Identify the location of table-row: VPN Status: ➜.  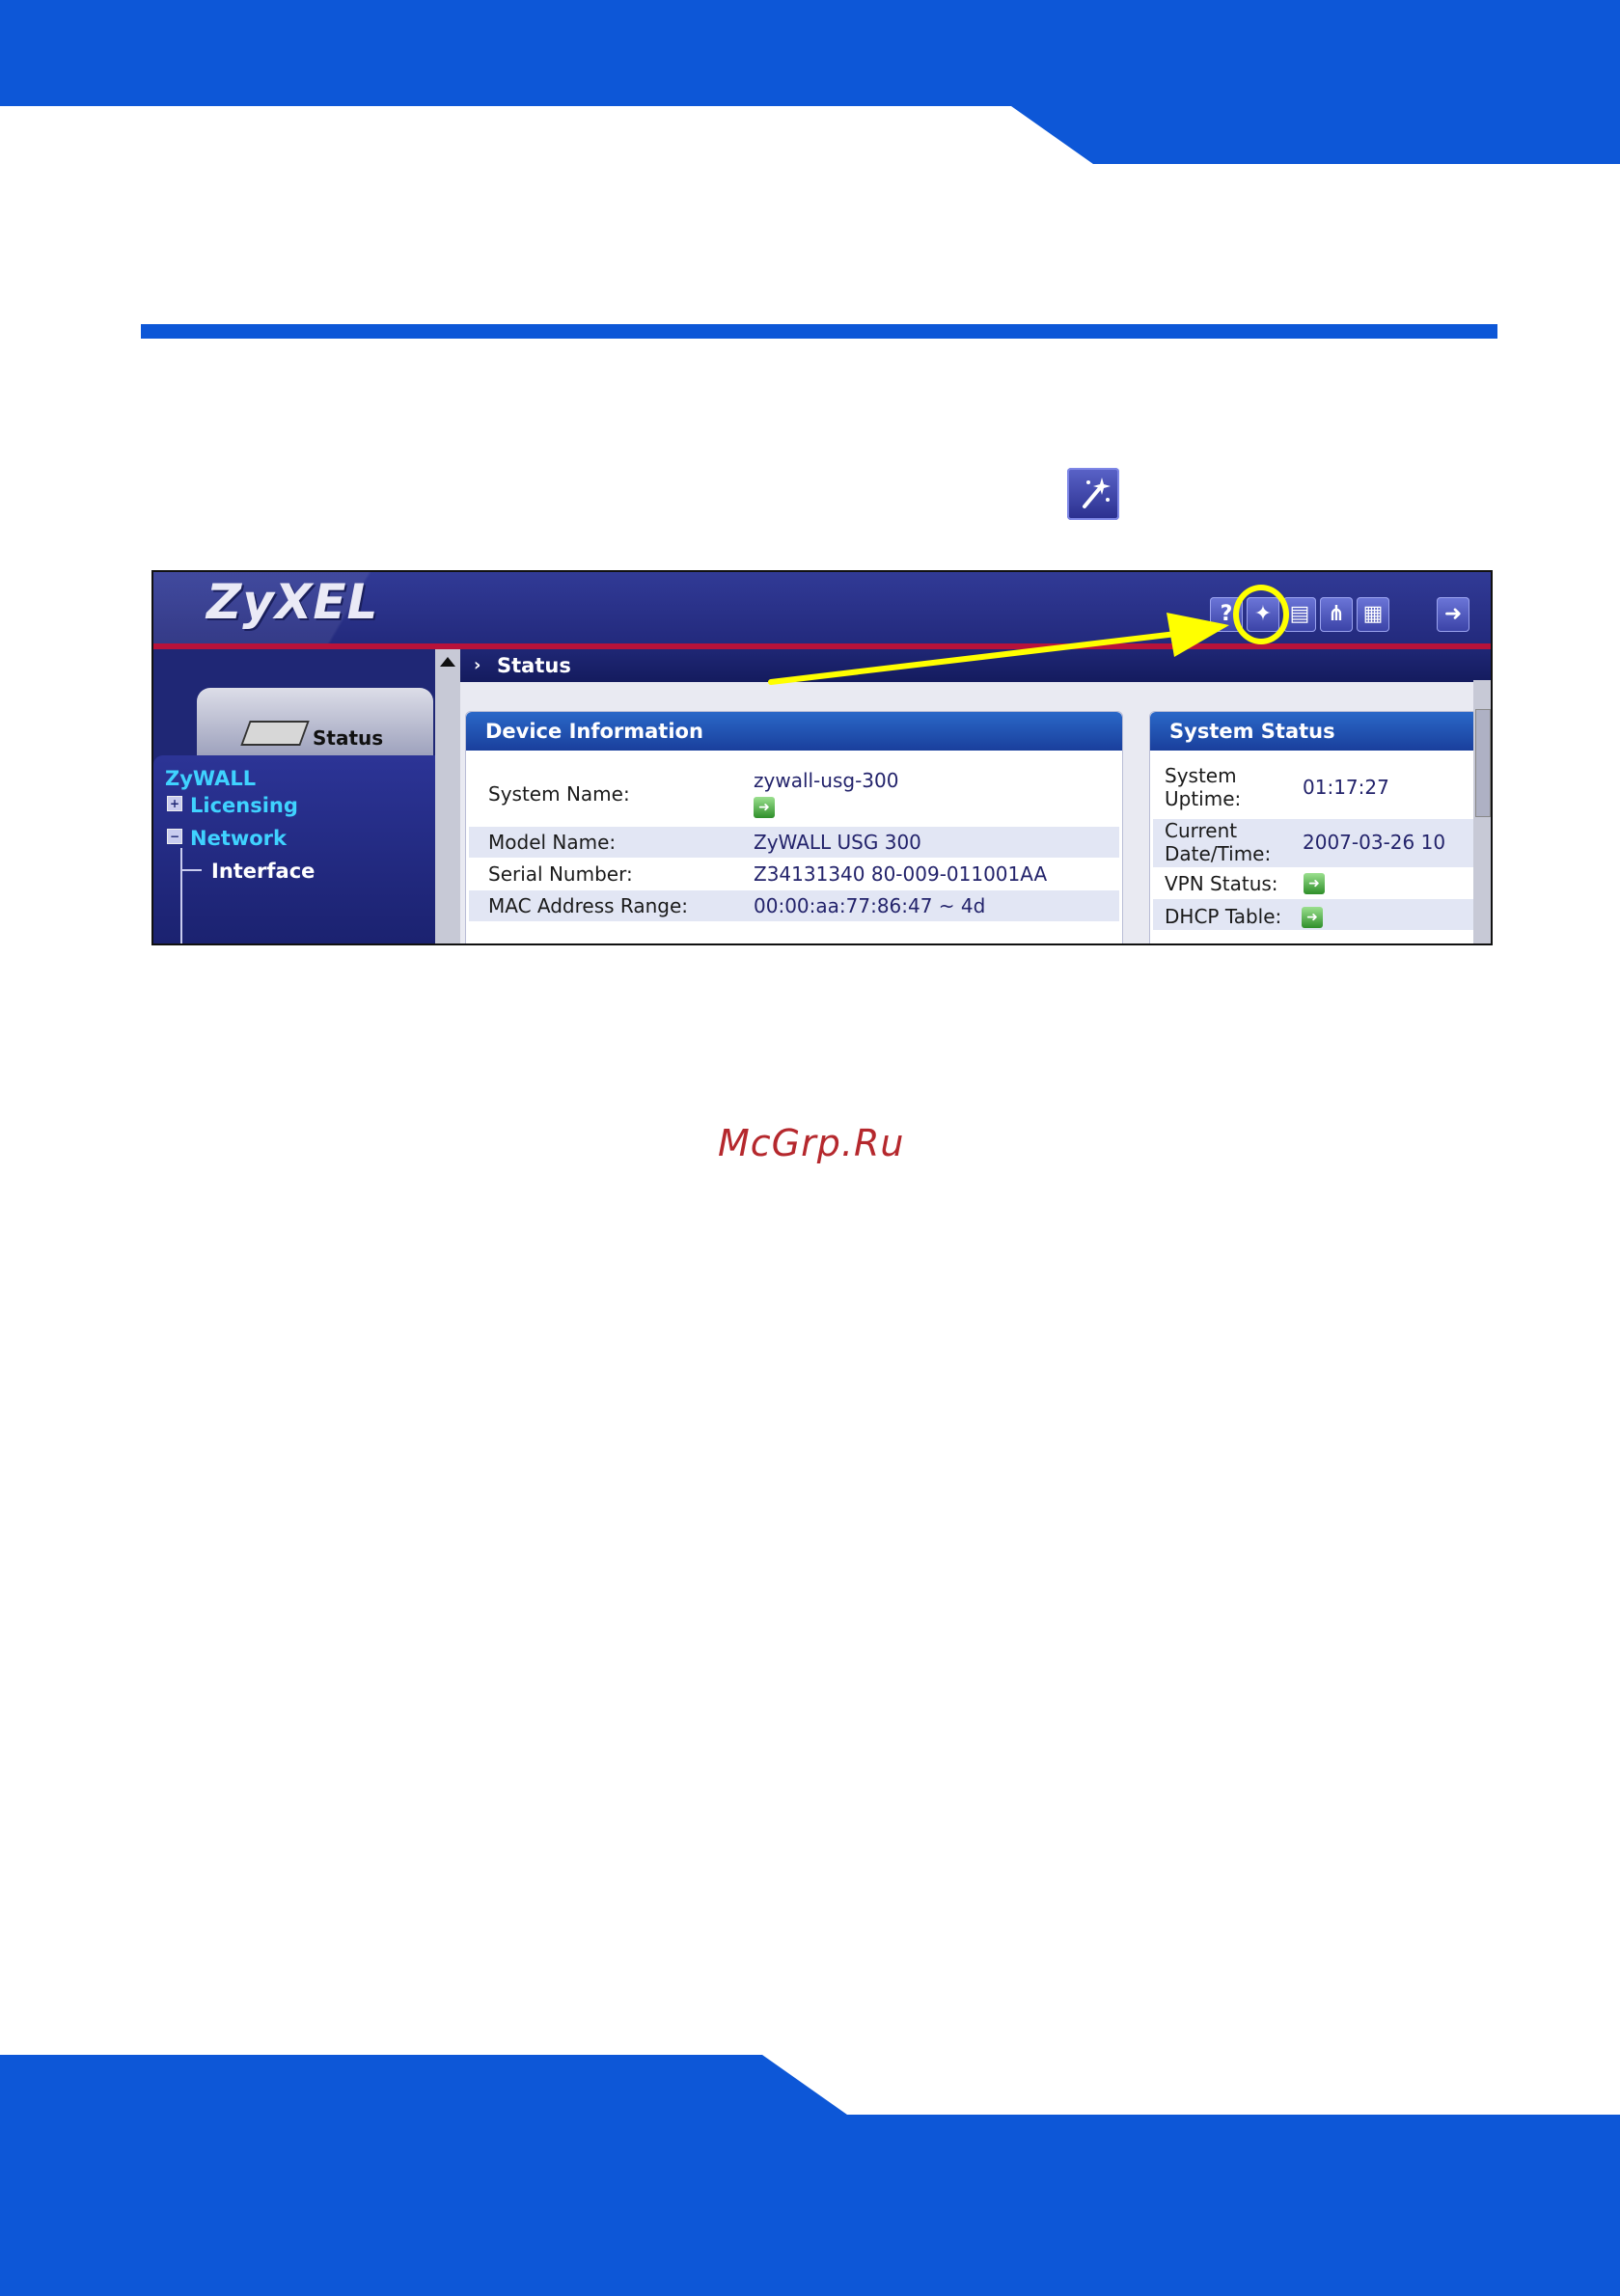
(1314, 884).